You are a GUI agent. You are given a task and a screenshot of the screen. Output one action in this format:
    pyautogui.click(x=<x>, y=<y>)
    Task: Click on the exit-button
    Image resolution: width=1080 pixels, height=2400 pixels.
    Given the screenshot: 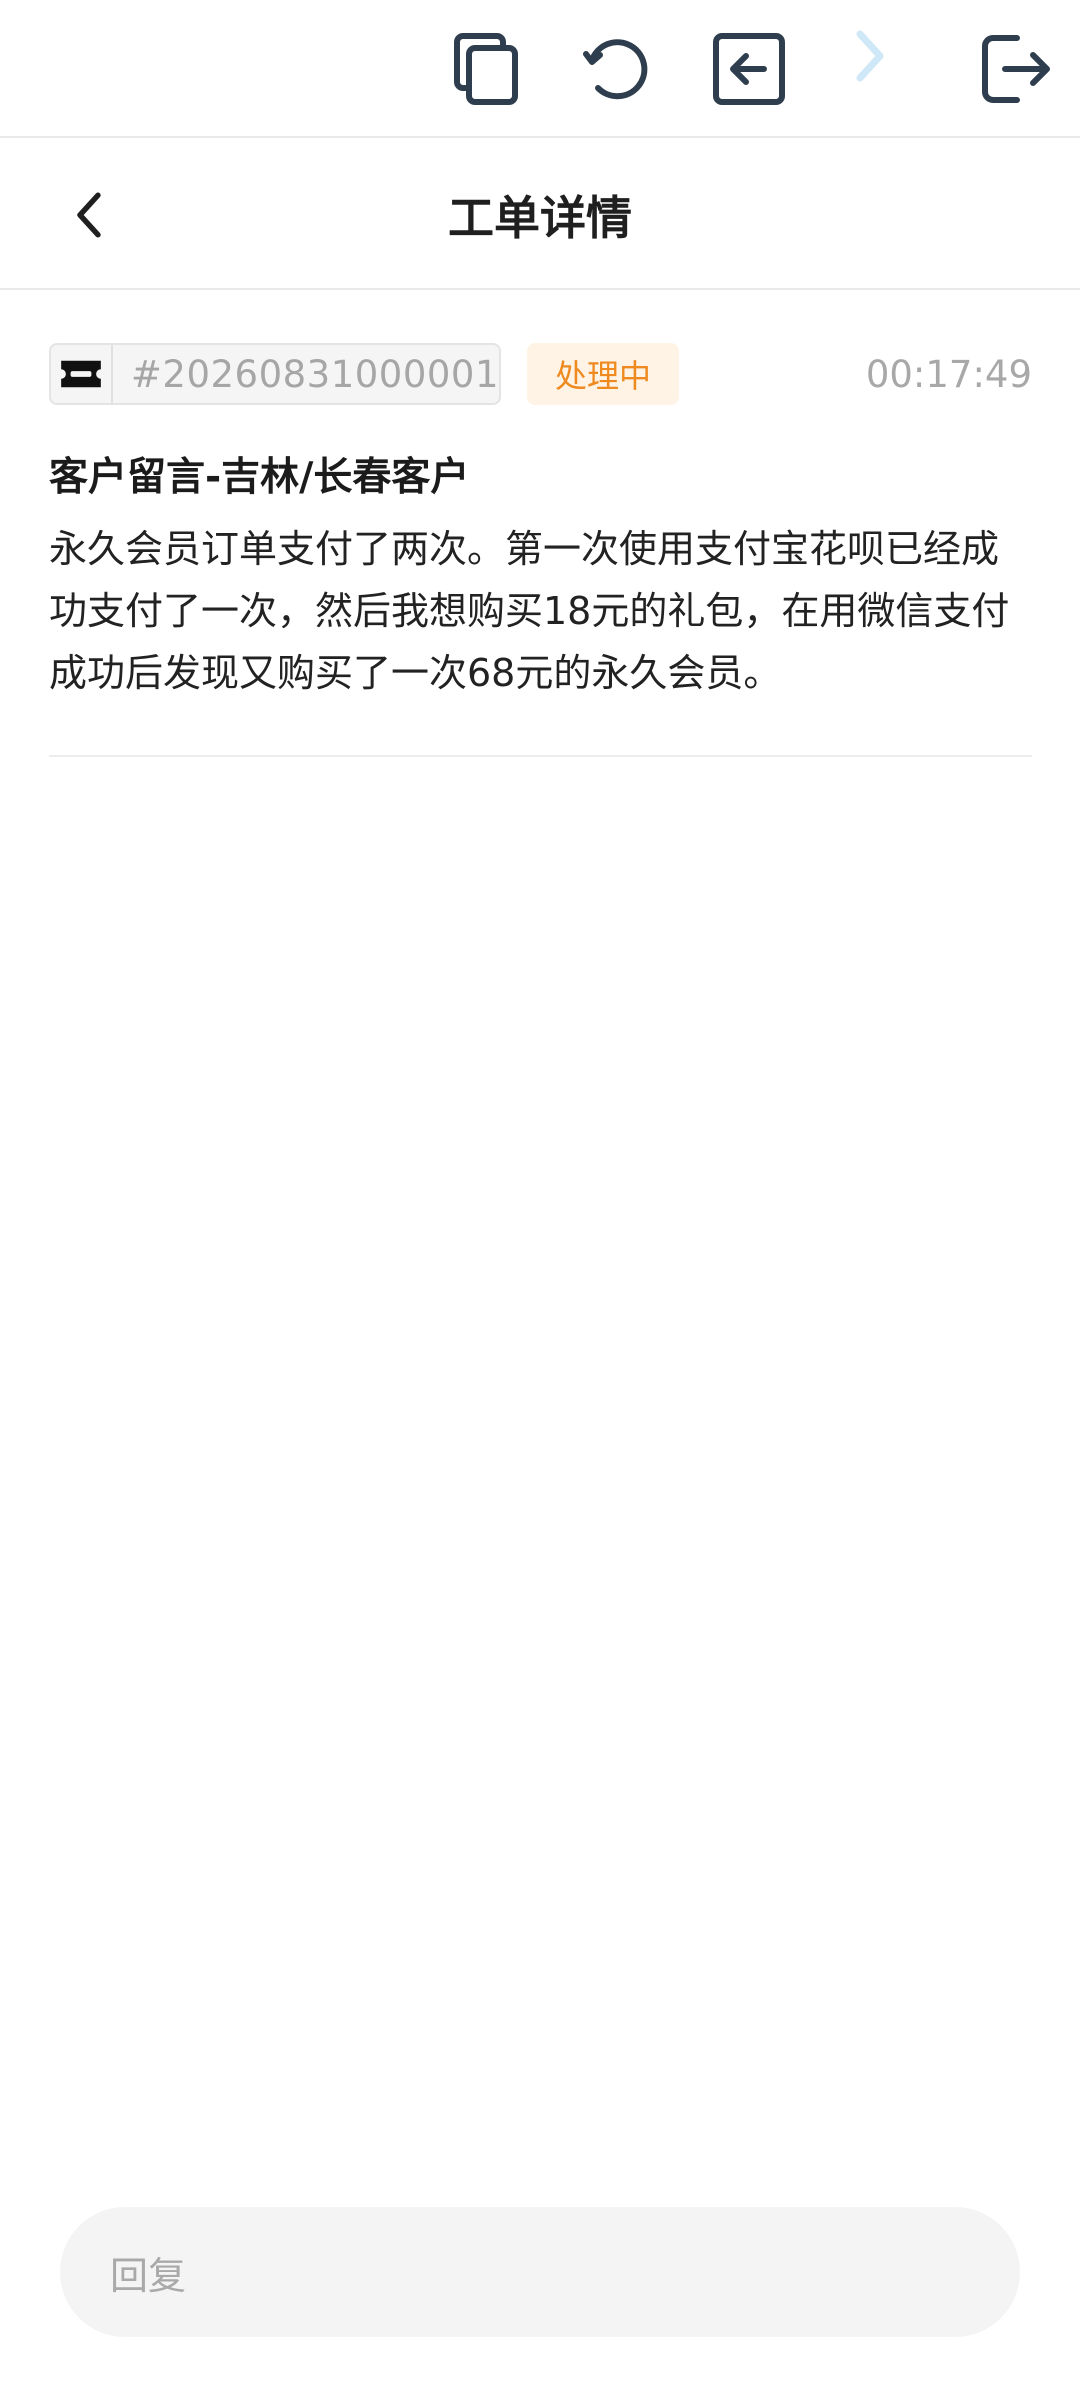 What is the action you would take?
    pyautogui.click(x=1014, y=69)
    